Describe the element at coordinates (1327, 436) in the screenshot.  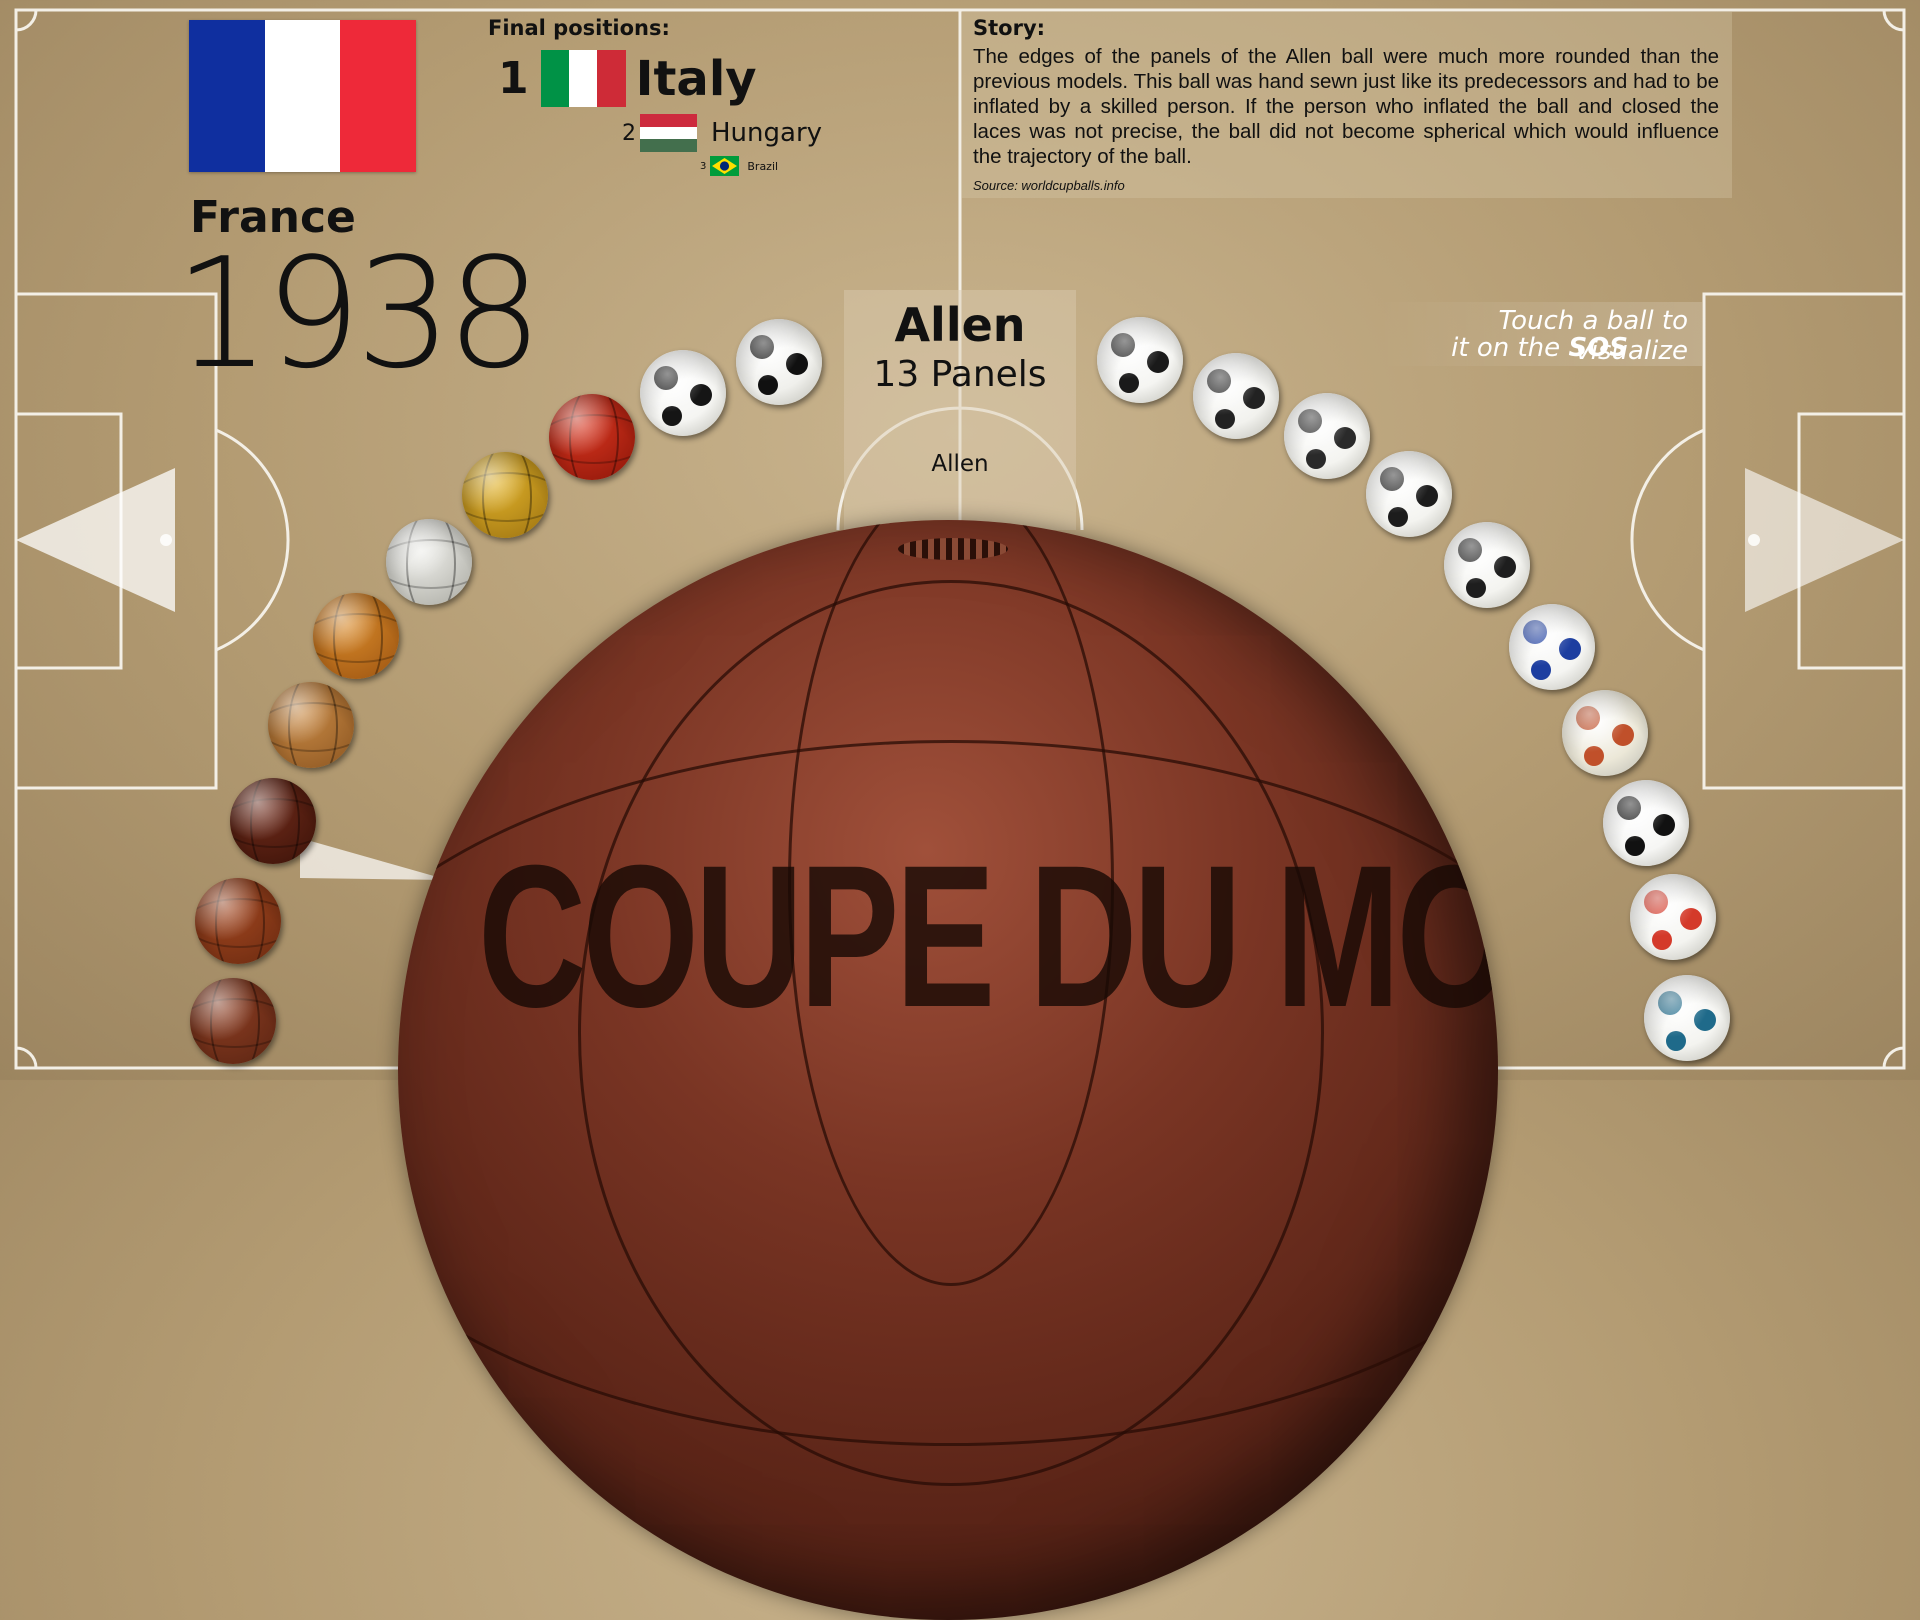
I see `ball-1986` at that location.